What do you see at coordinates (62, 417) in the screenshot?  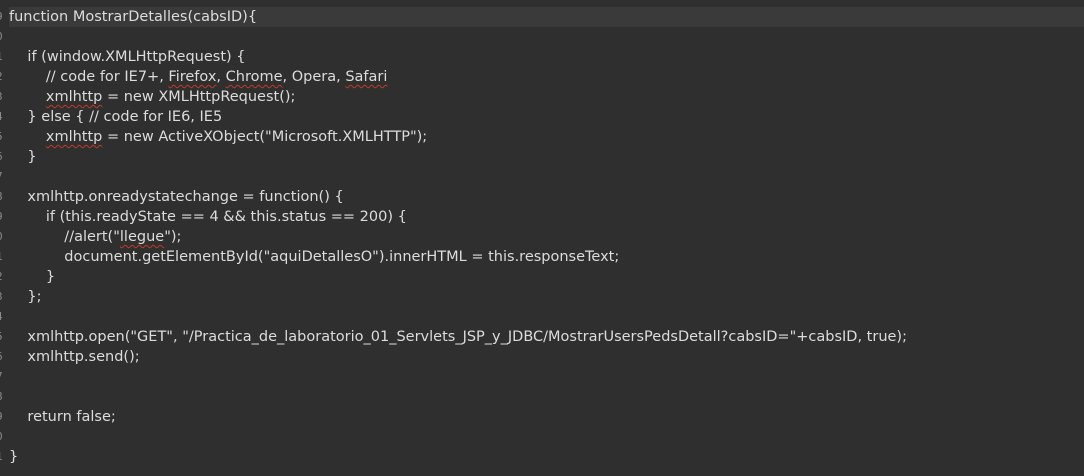 I see `code-text: return false;` at bounding box center [62, 417].